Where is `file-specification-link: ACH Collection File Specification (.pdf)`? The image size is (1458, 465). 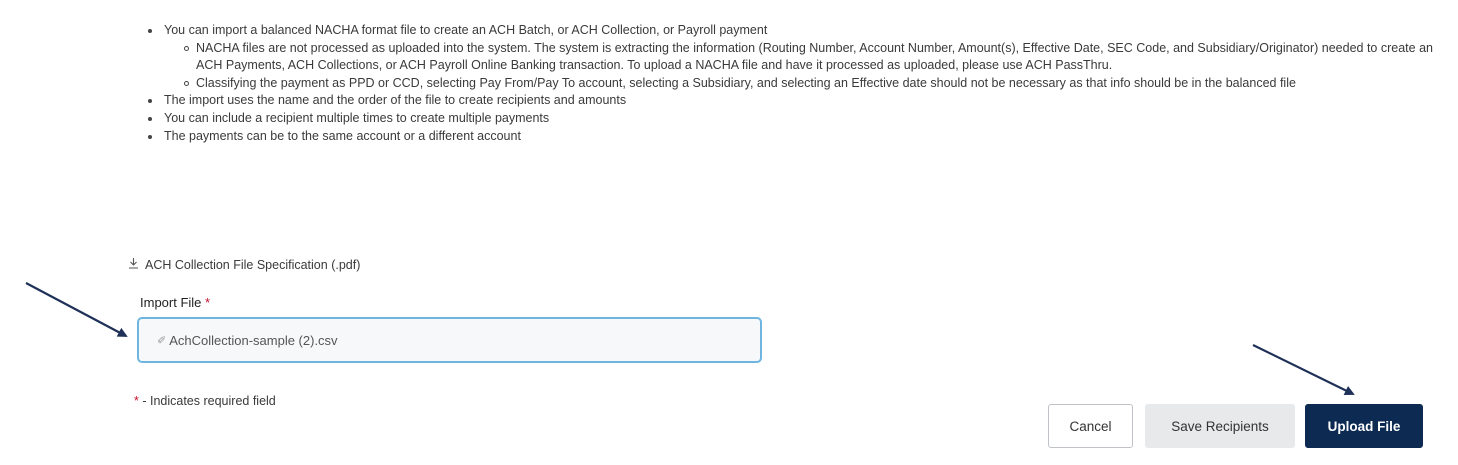 file-specification-link: ACH Collection File Specification (.pdf) is located at coordinates (244, 264).